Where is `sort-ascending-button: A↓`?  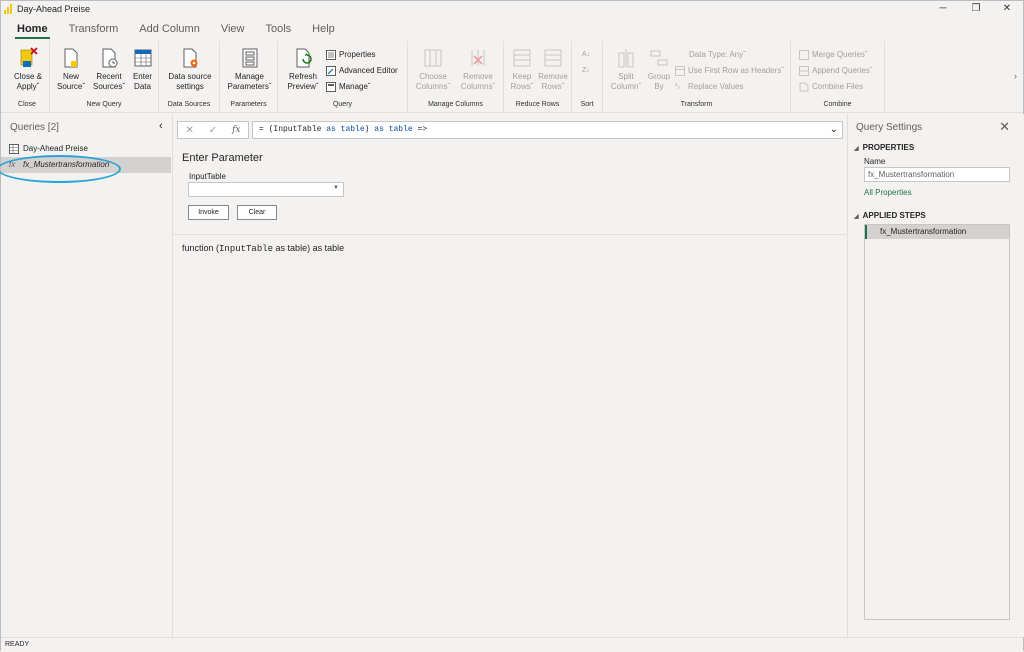
sort-ascending-button: A↓ is located at coordinates (586, 55).